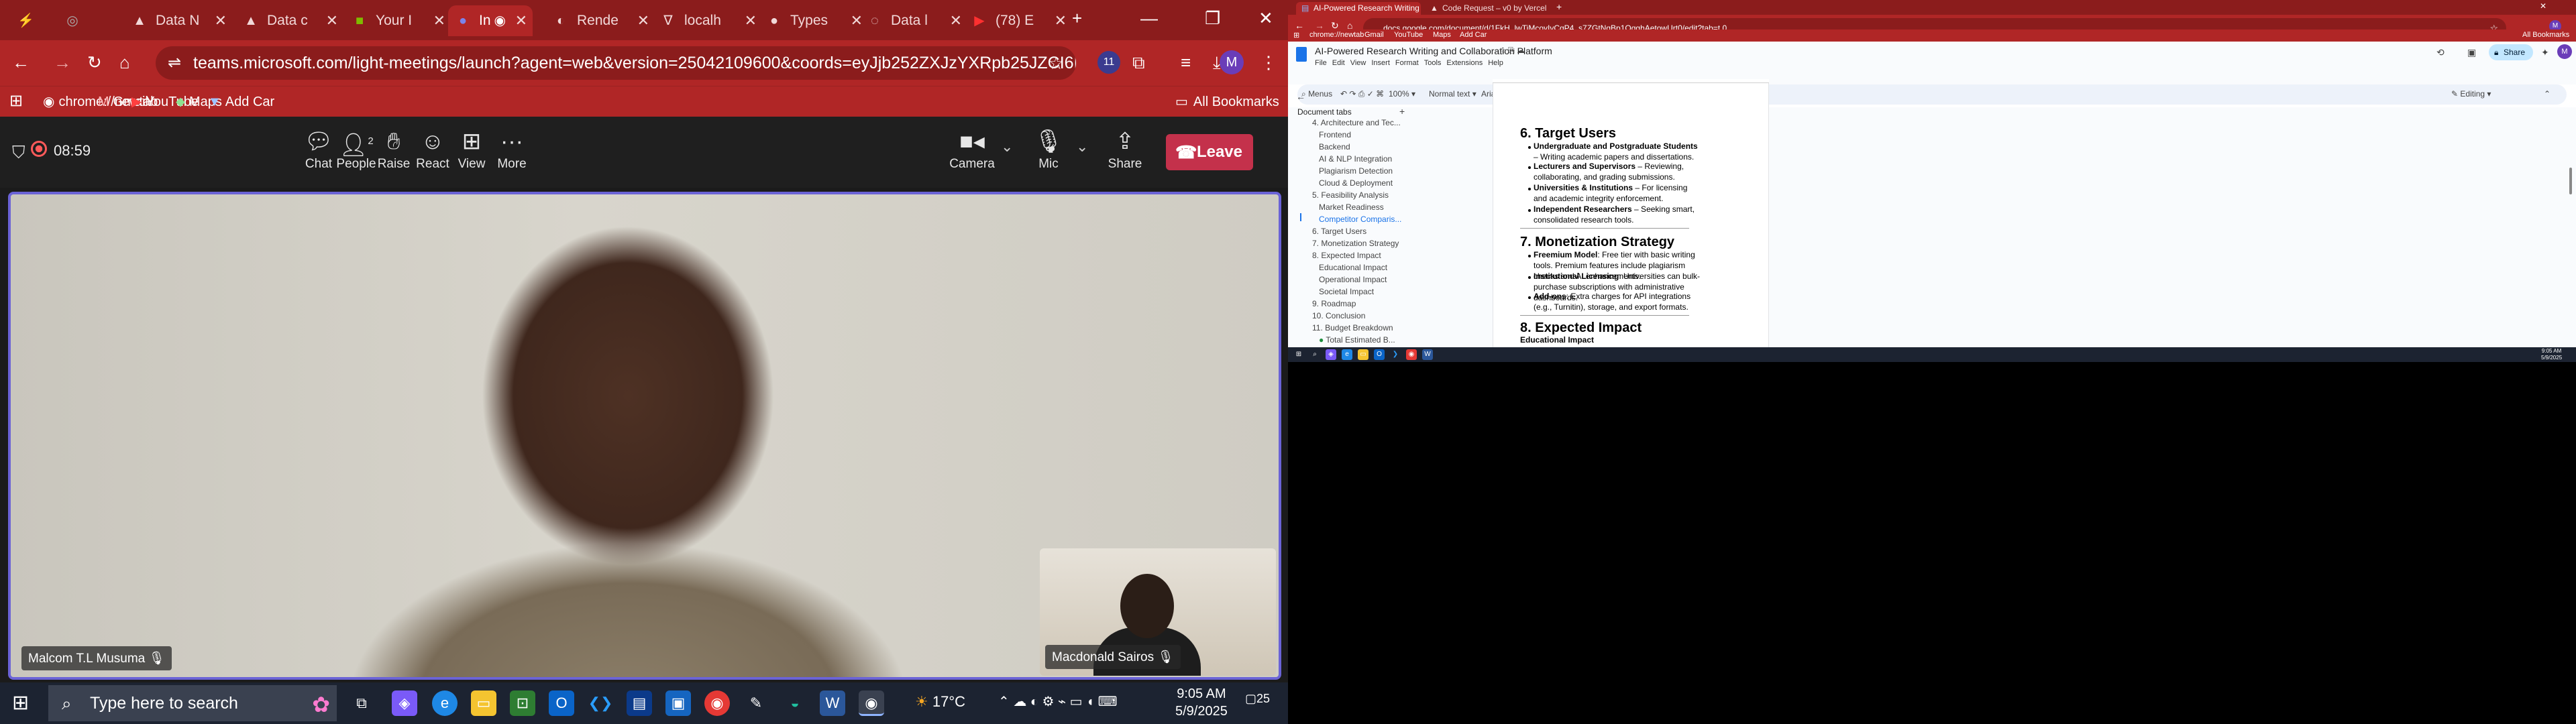 The image size is (2576, 724). I want to click on chrome-active-icon: ◉, so click(871, 703).